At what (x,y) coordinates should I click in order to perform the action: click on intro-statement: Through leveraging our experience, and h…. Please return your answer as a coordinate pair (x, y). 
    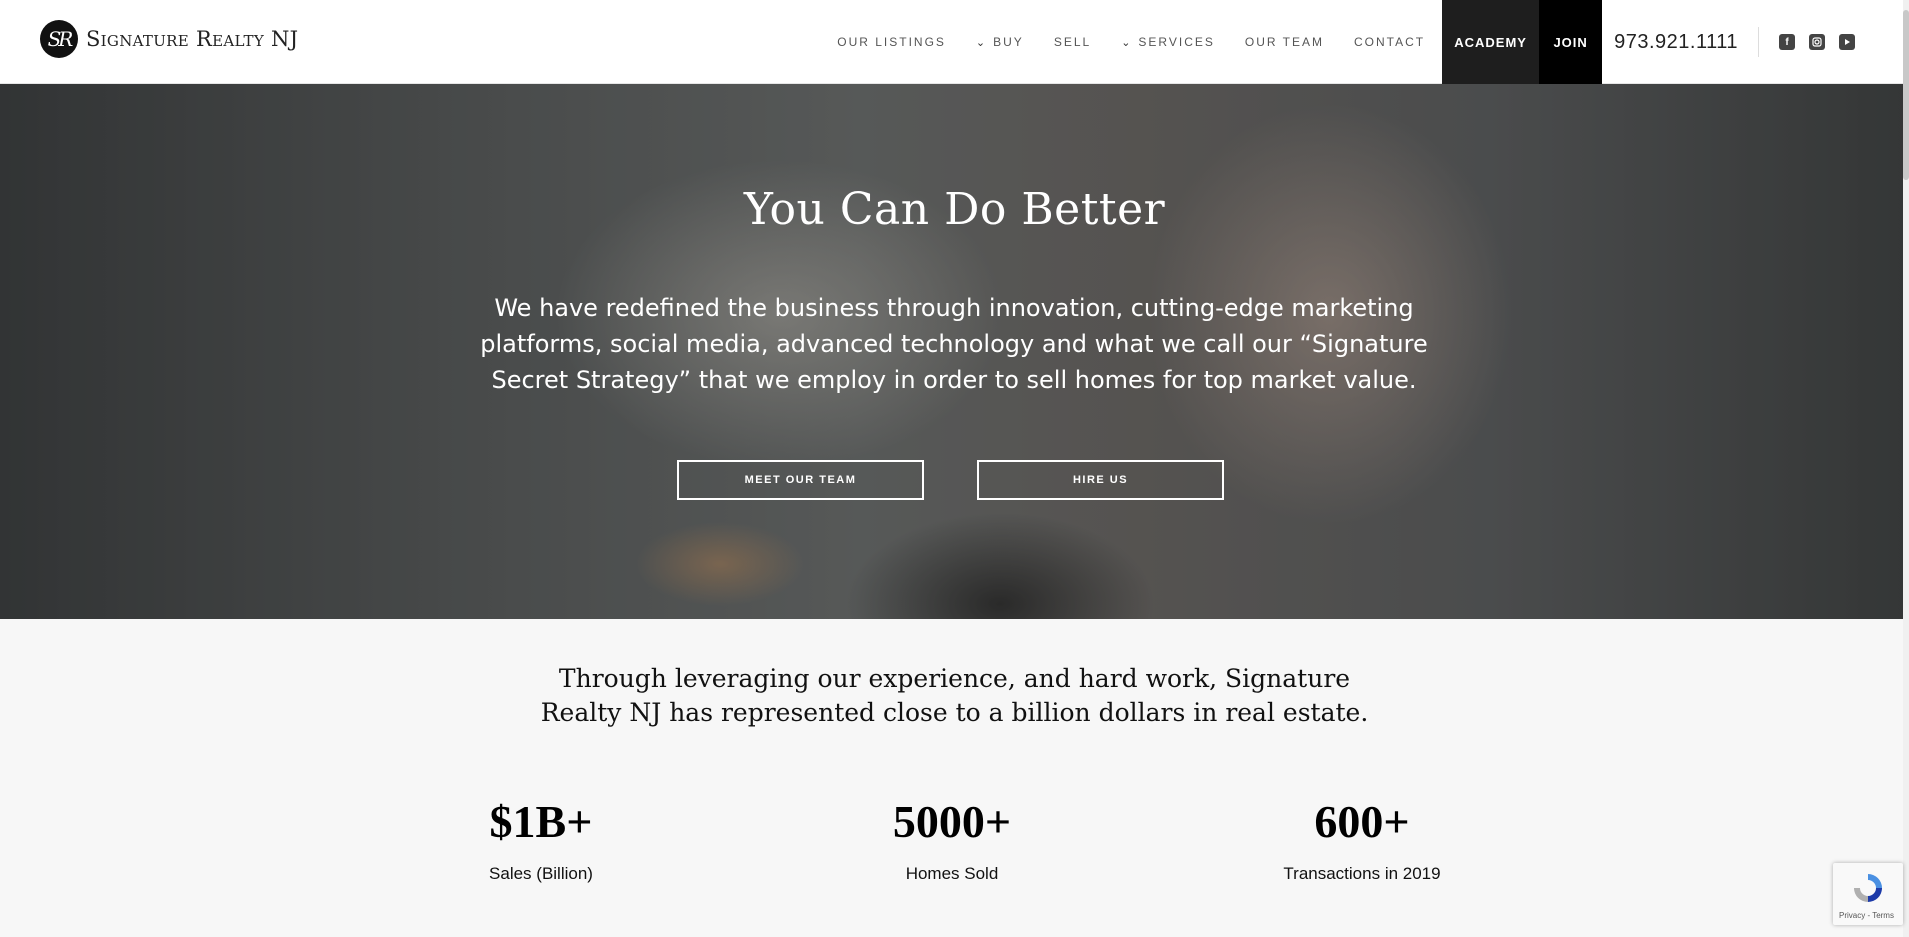
    Looking at the image, I should click on (954, 696).